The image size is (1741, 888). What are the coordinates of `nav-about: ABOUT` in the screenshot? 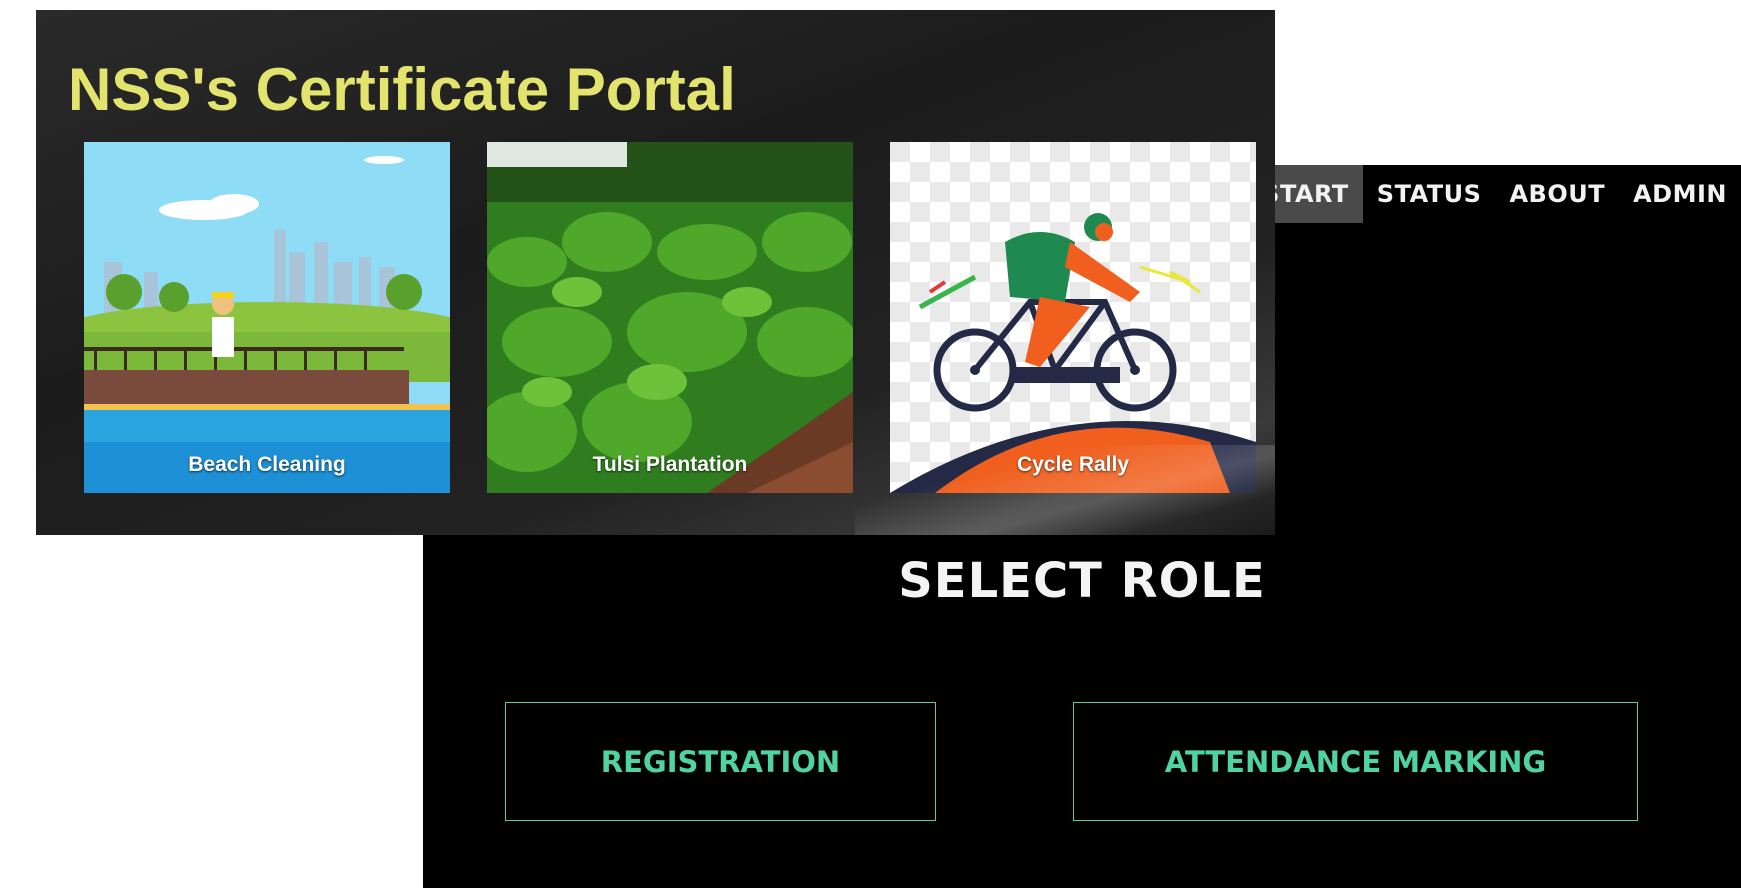 It's located at (1557, 194).